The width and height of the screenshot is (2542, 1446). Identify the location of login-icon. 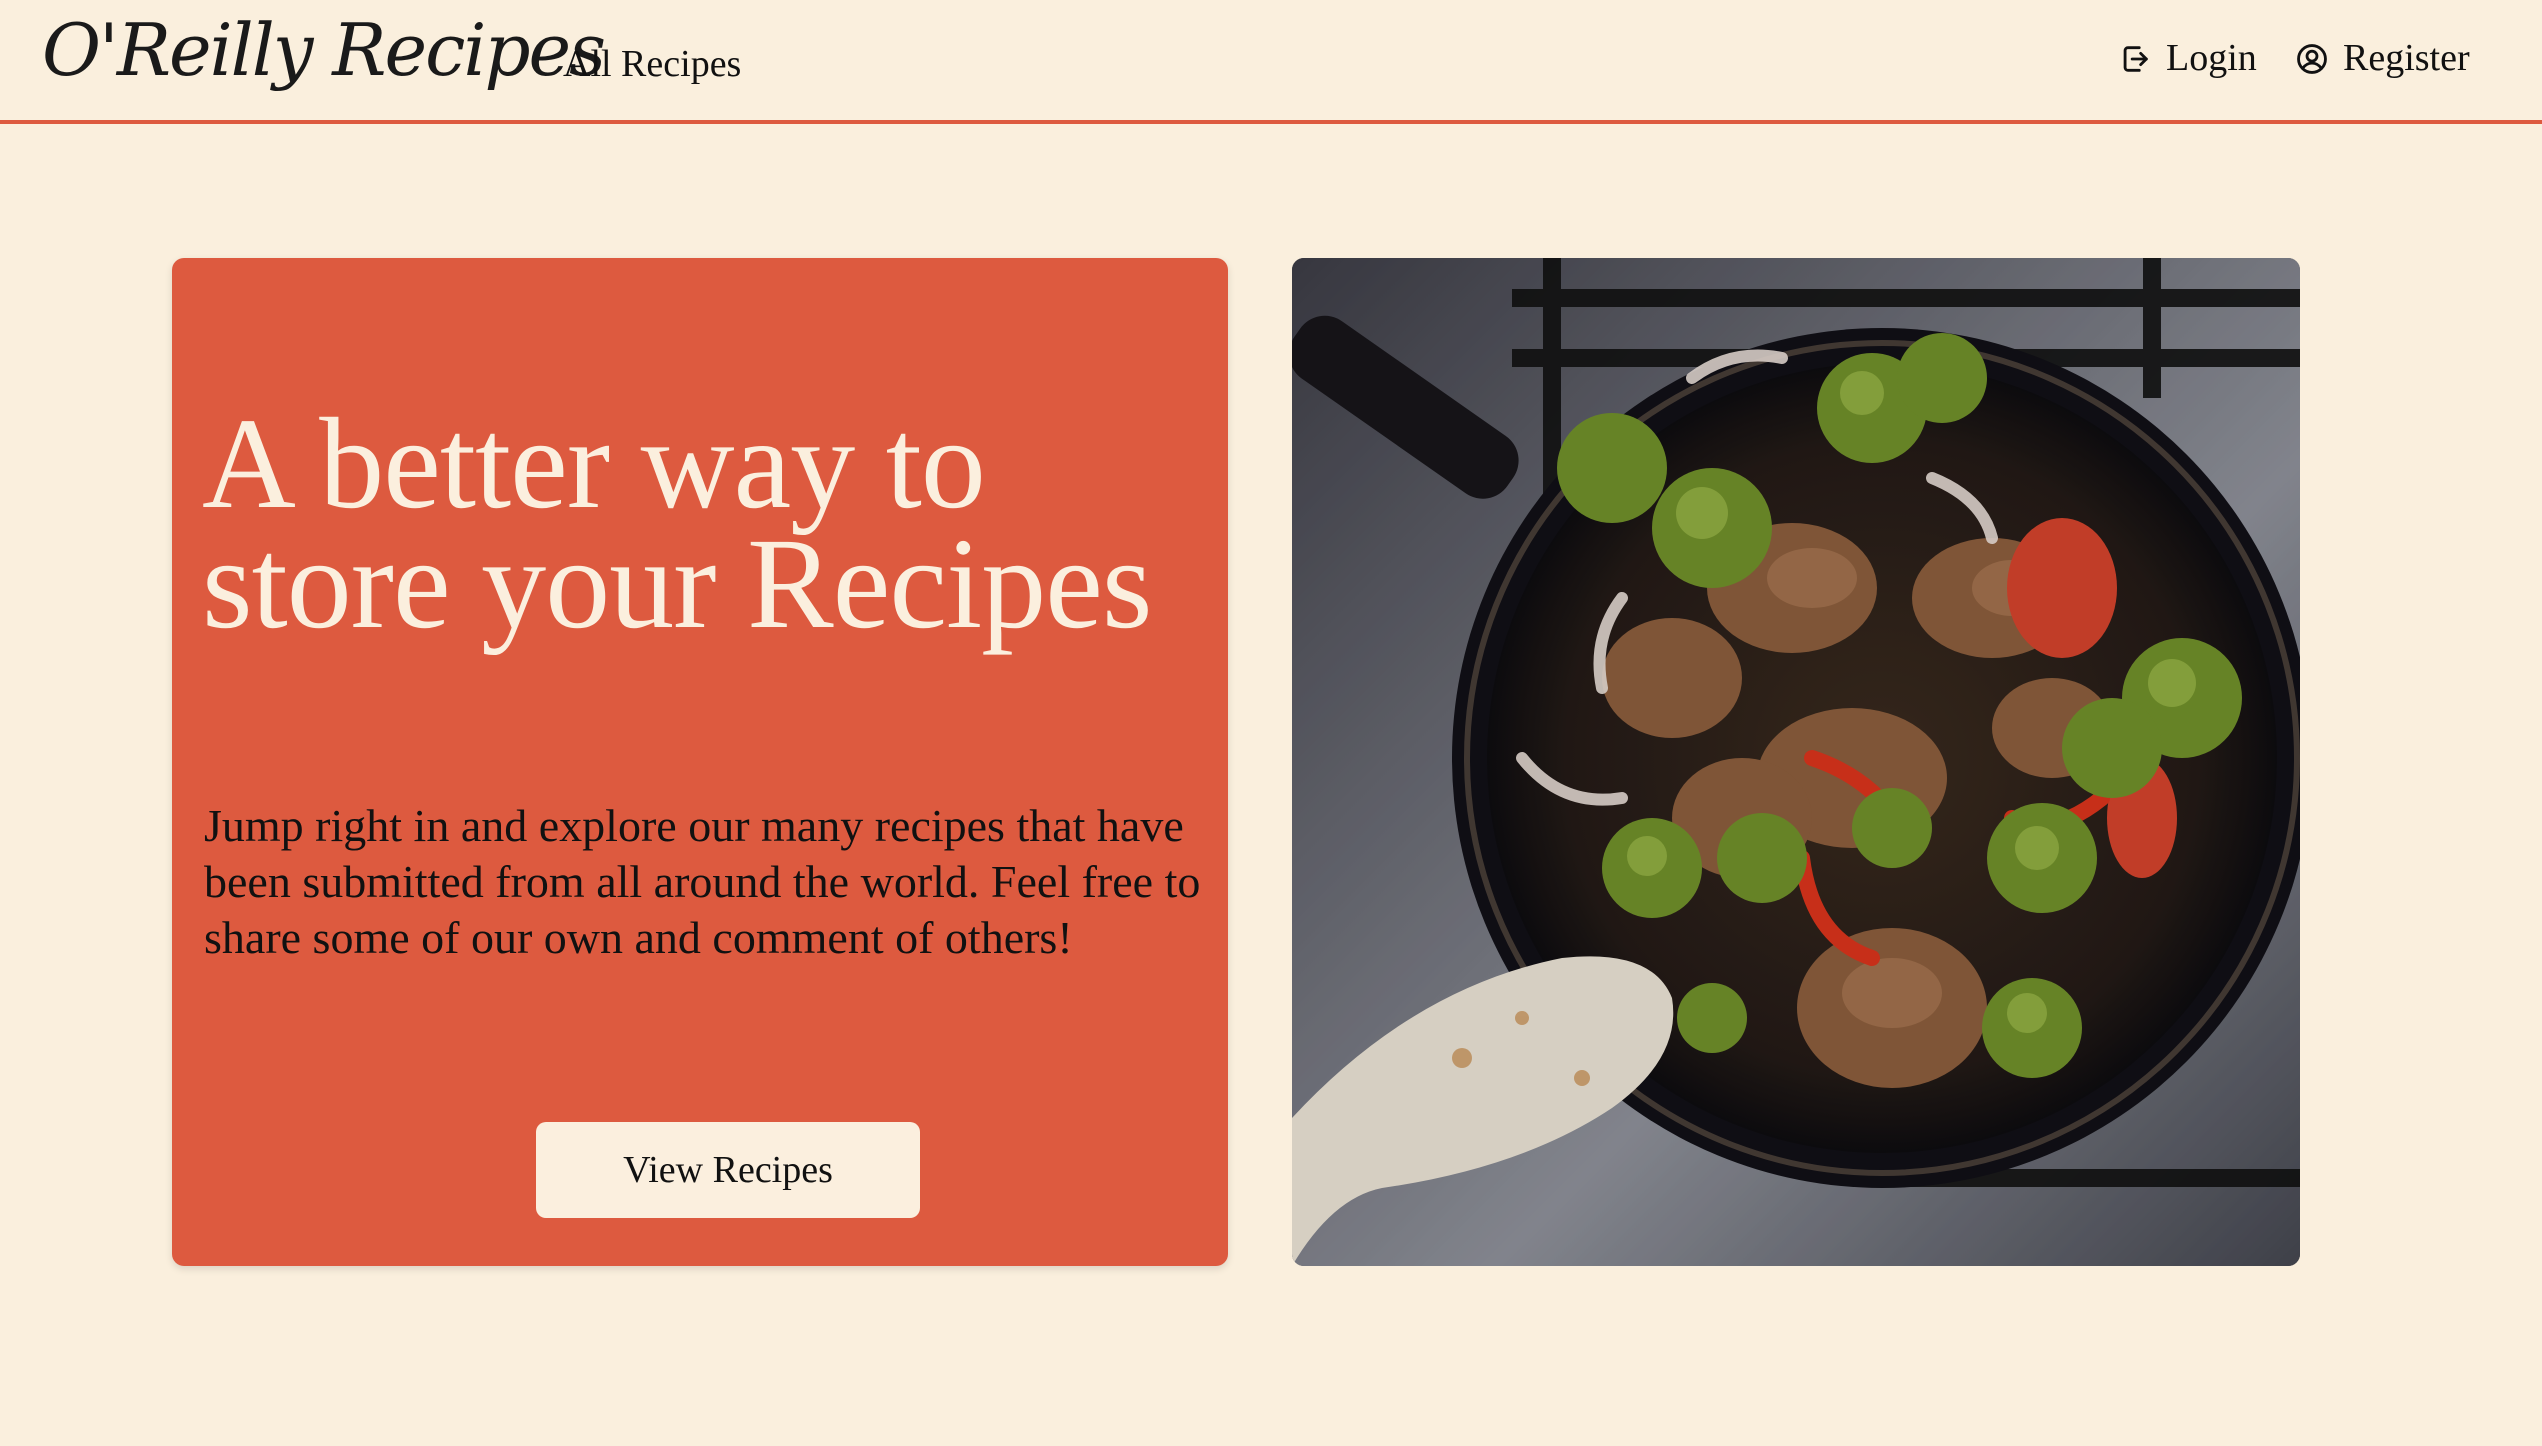
(2135, 59).